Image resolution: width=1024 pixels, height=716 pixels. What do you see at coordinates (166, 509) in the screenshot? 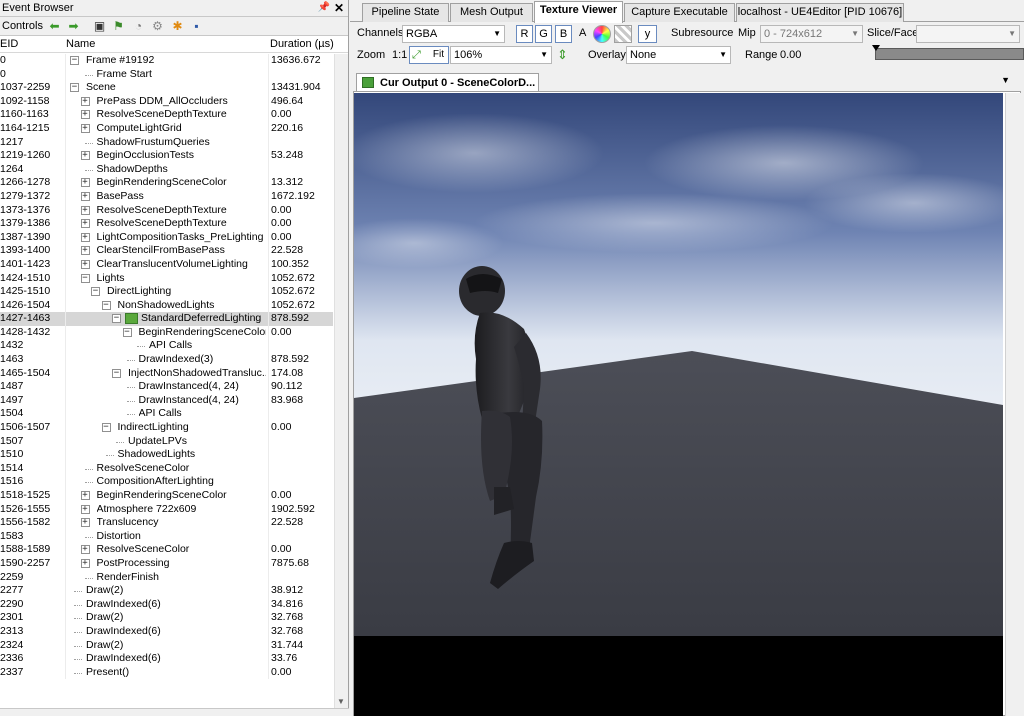
I see `event-row: 1526-1555 + Atmosphere 722x609 1902.592` at bounding box center [166, 509].